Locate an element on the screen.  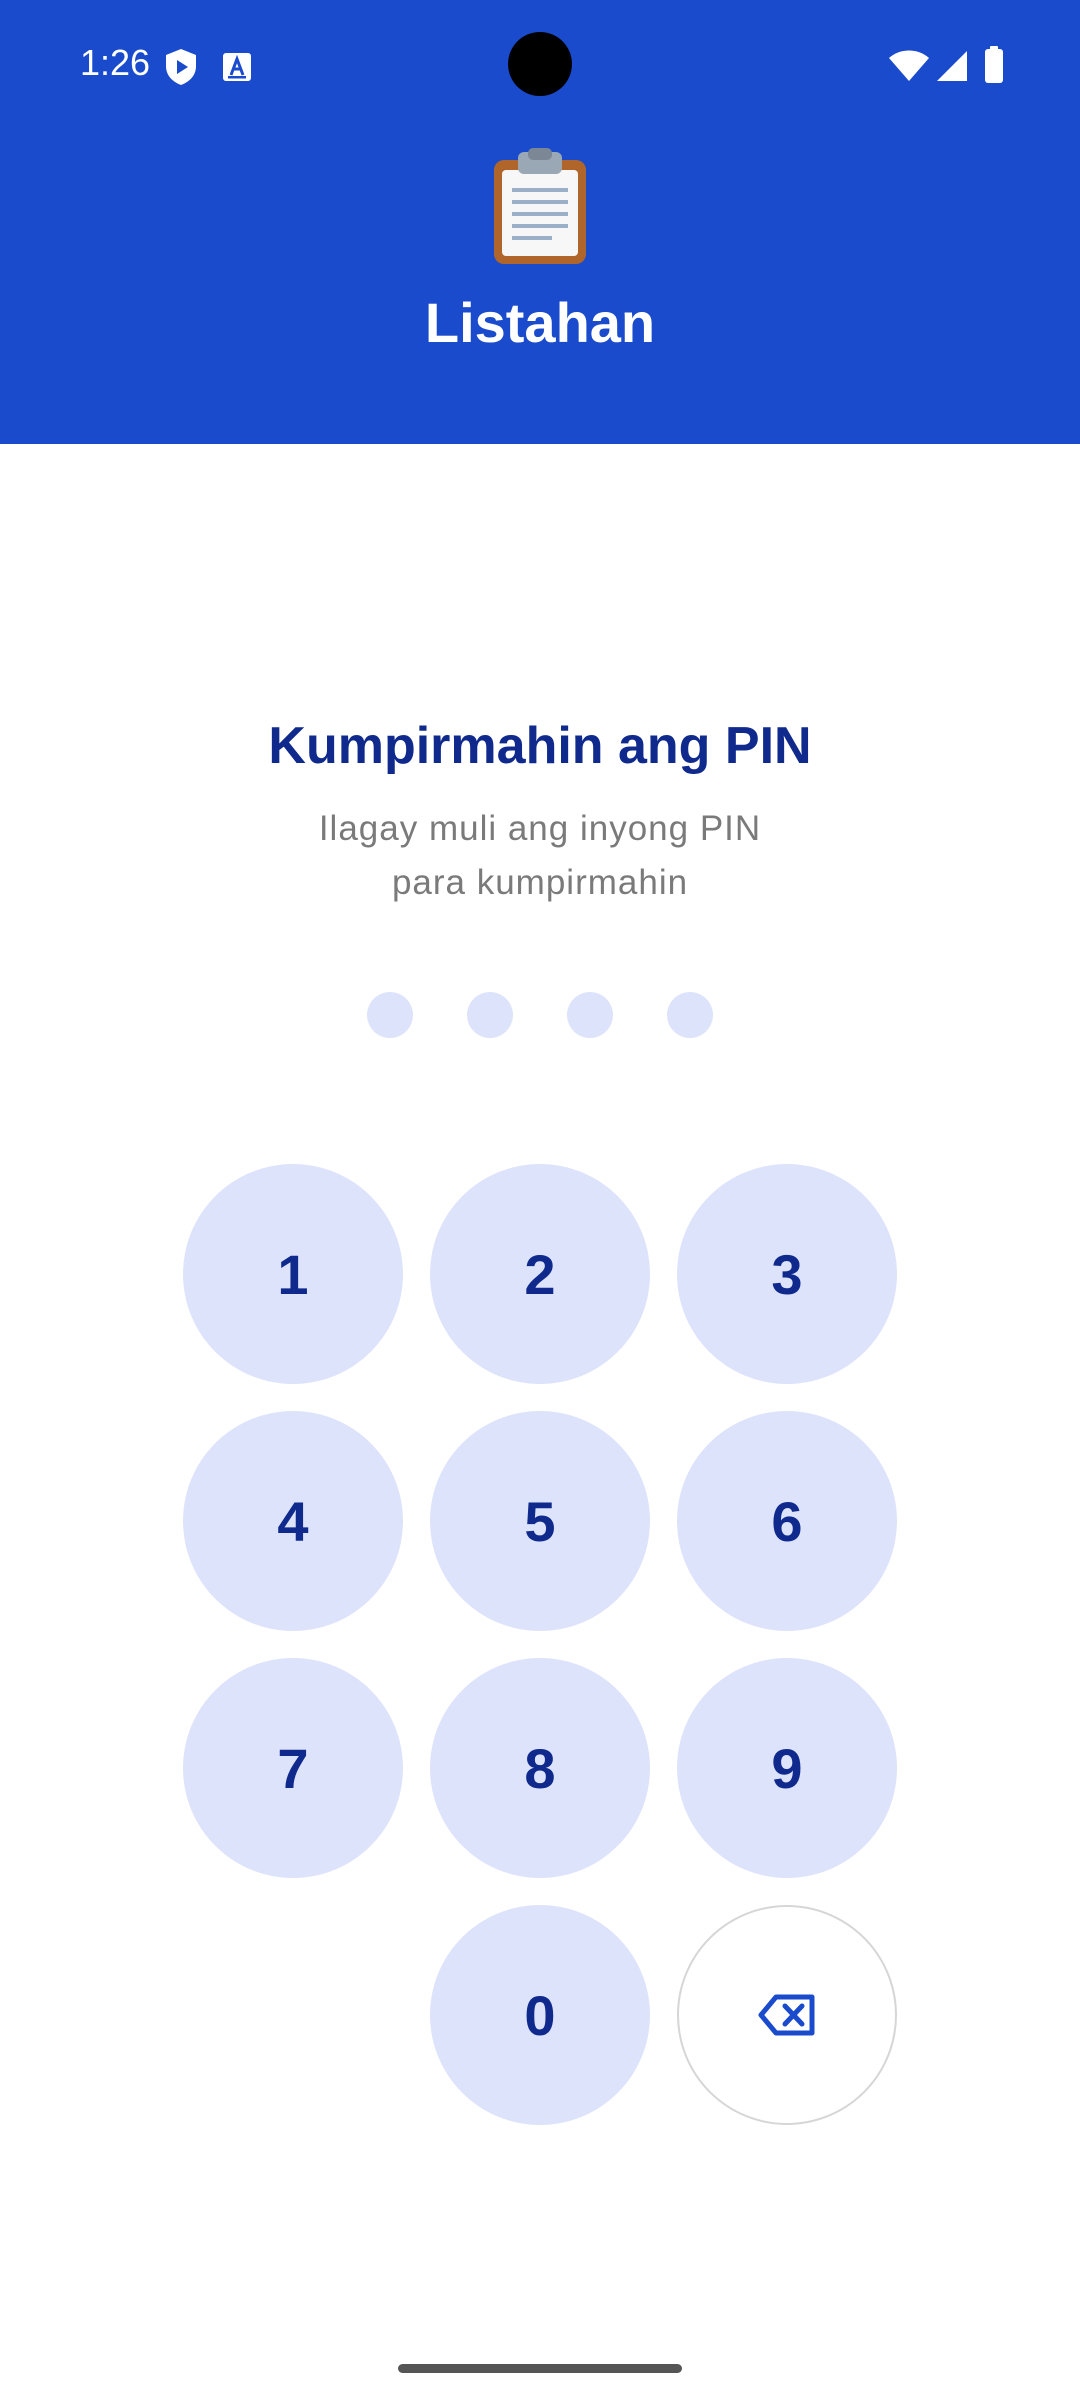
backspace-icon is located at coordinates (786, 2015).